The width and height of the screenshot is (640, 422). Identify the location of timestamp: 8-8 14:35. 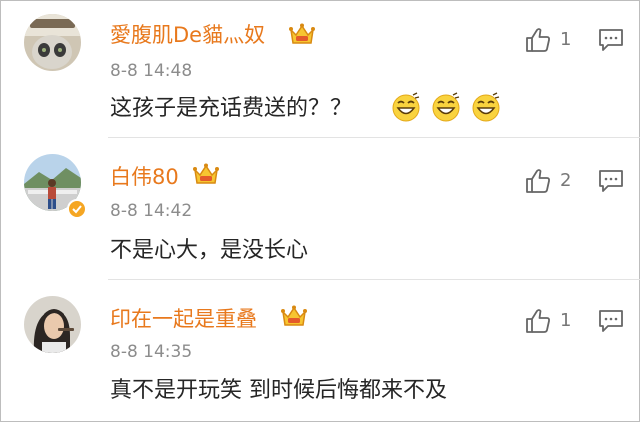
(151, 352).